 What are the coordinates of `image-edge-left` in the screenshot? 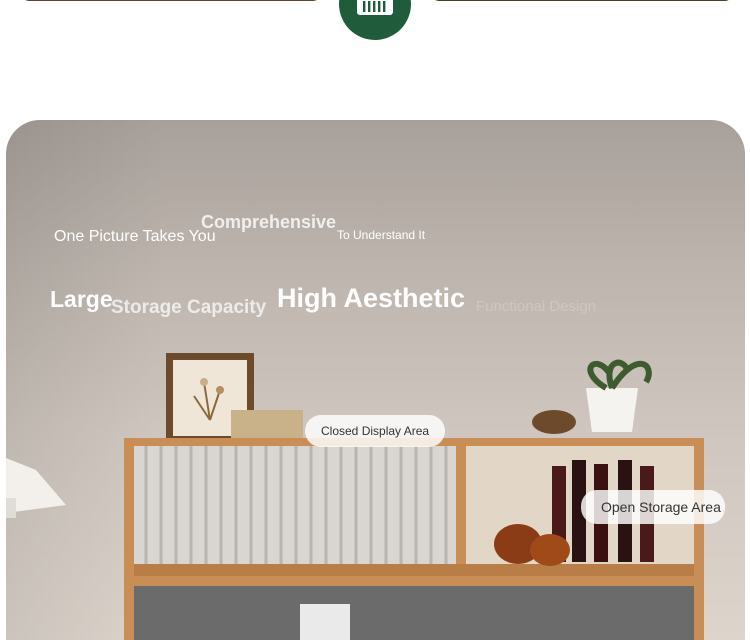 It's located at (171, 0).